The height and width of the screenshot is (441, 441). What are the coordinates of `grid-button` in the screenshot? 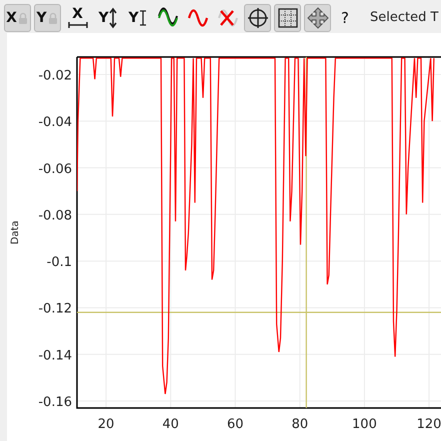 It's located at (287, 18).